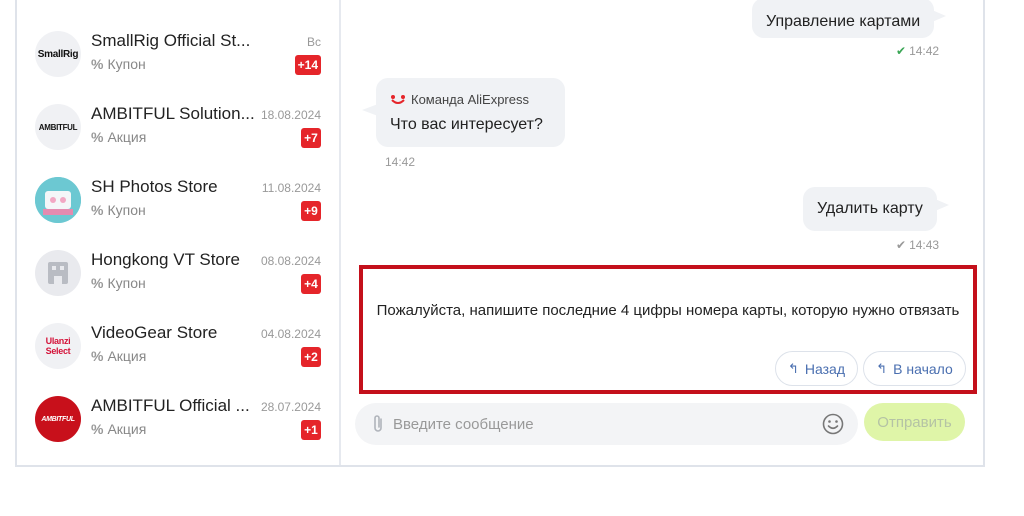 This screenshot has height=516, width=1024. What do you see at coordinates (290, 115) in the screenshot?
I see `conversation-date: 18.08.2024` at bounding box center [290, 115].